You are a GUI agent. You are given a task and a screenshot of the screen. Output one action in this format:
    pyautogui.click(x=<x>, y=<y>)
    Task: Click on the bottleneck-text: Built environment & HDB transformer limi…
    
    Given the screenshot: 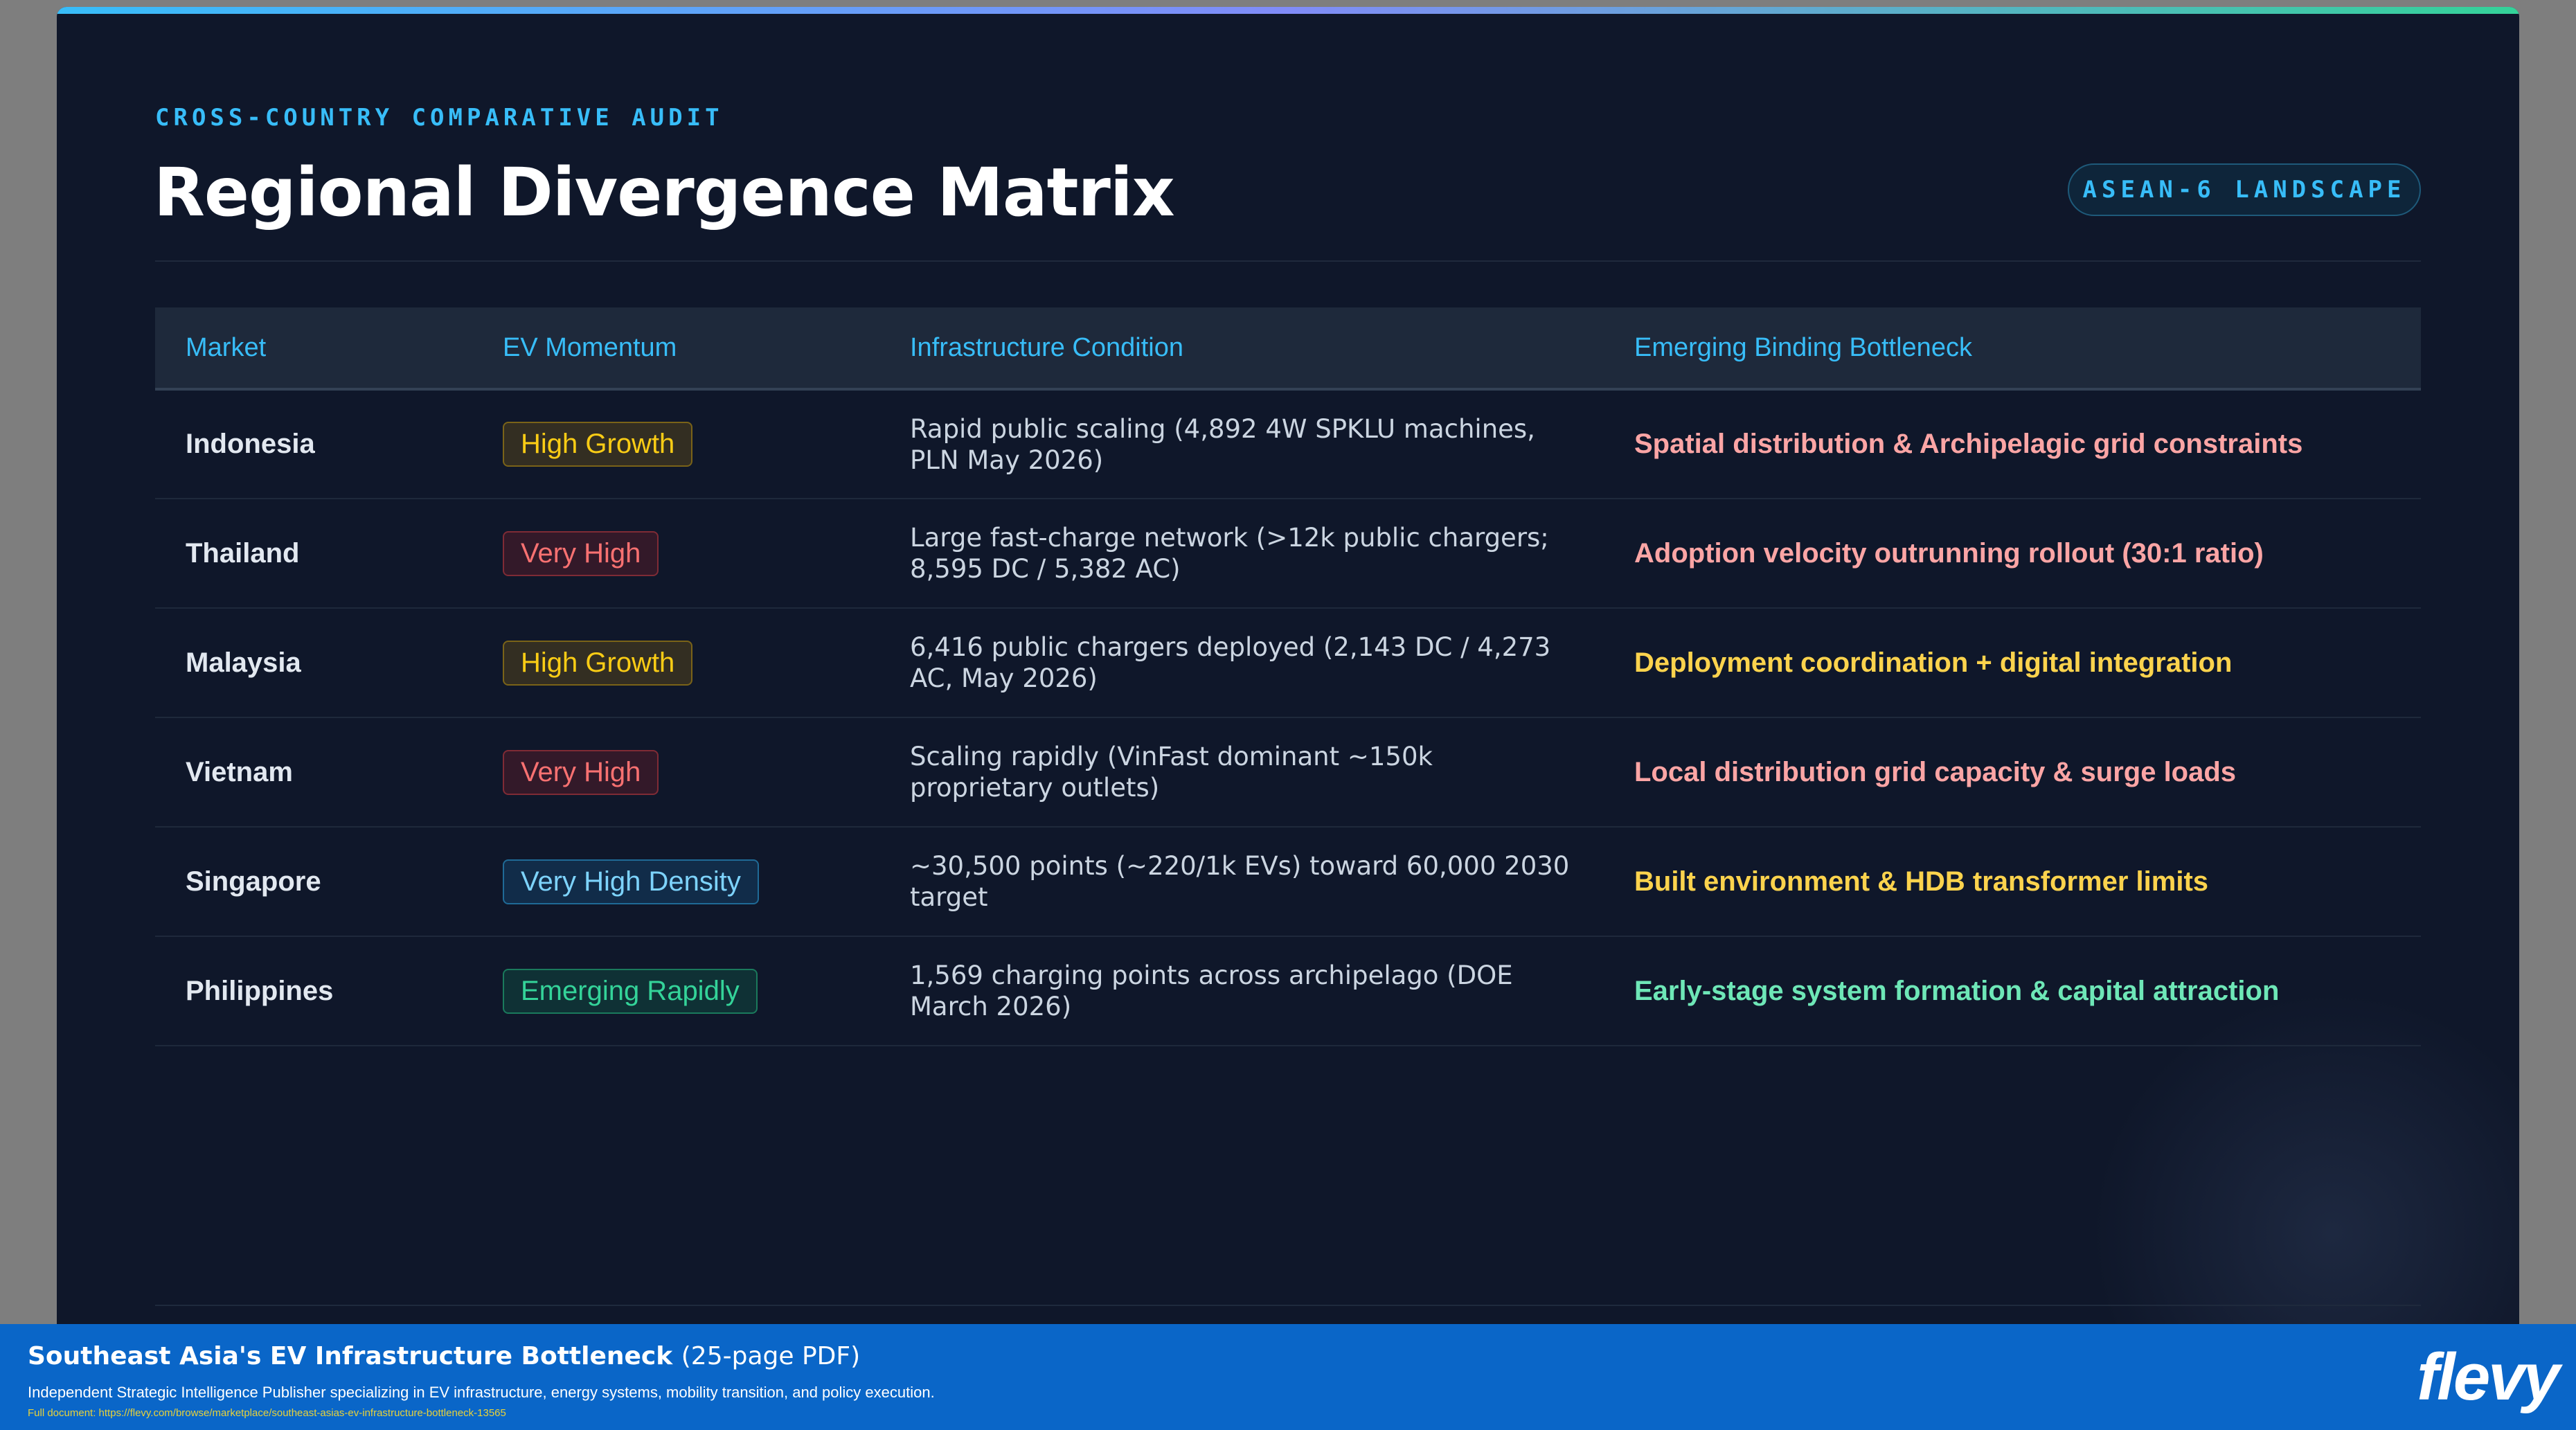 What is the action you would take?
    pyautogui.click(x=1921, y=881)
    